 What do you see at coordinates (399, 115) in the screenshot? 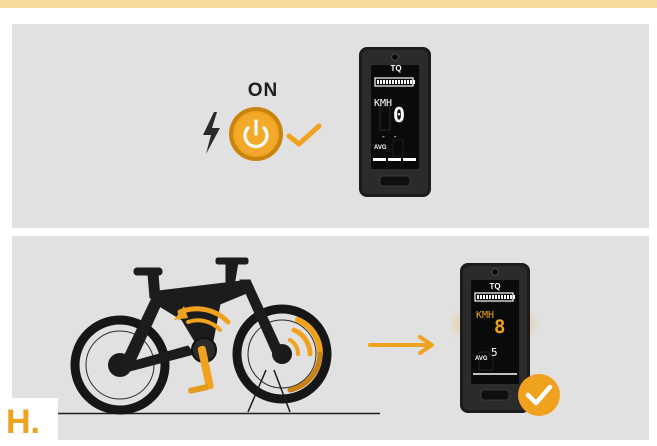
I see `display-speed-value: 0` at bounding box center [399, 115].